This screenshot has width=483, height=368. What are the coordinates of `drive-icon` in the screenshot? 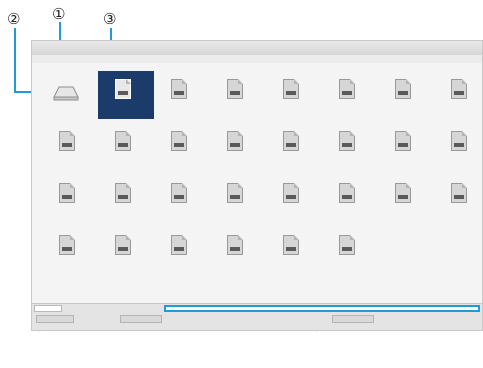 It's located at (66, 93).